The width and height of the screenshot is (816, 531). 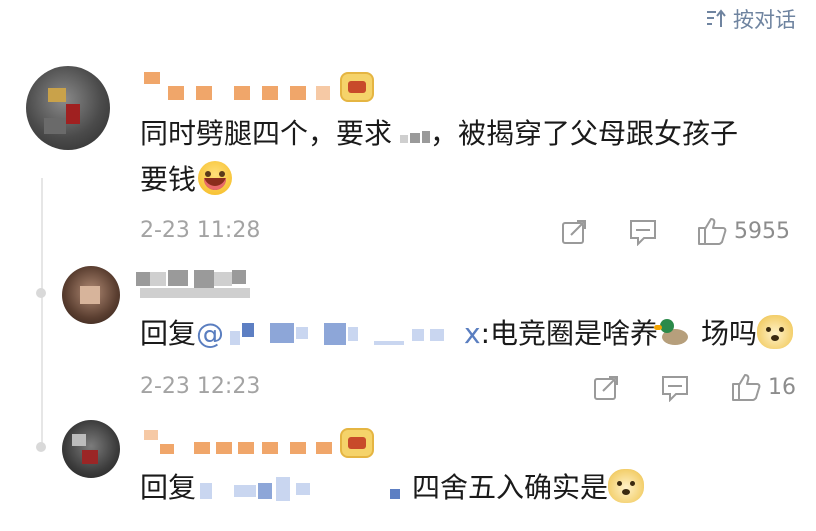 I want to click on thread-line, so click(x=42, y=313).